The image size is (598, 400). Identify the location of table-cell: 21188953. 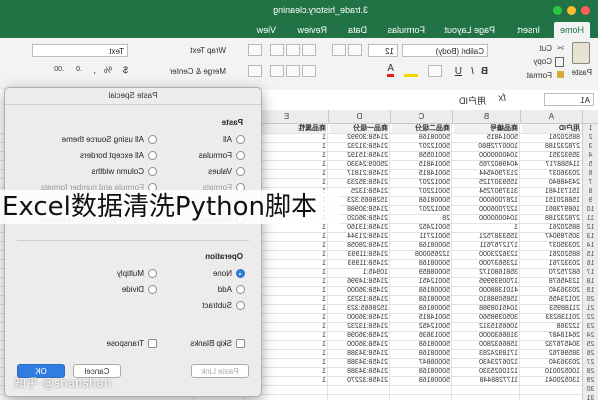
(551, 308).